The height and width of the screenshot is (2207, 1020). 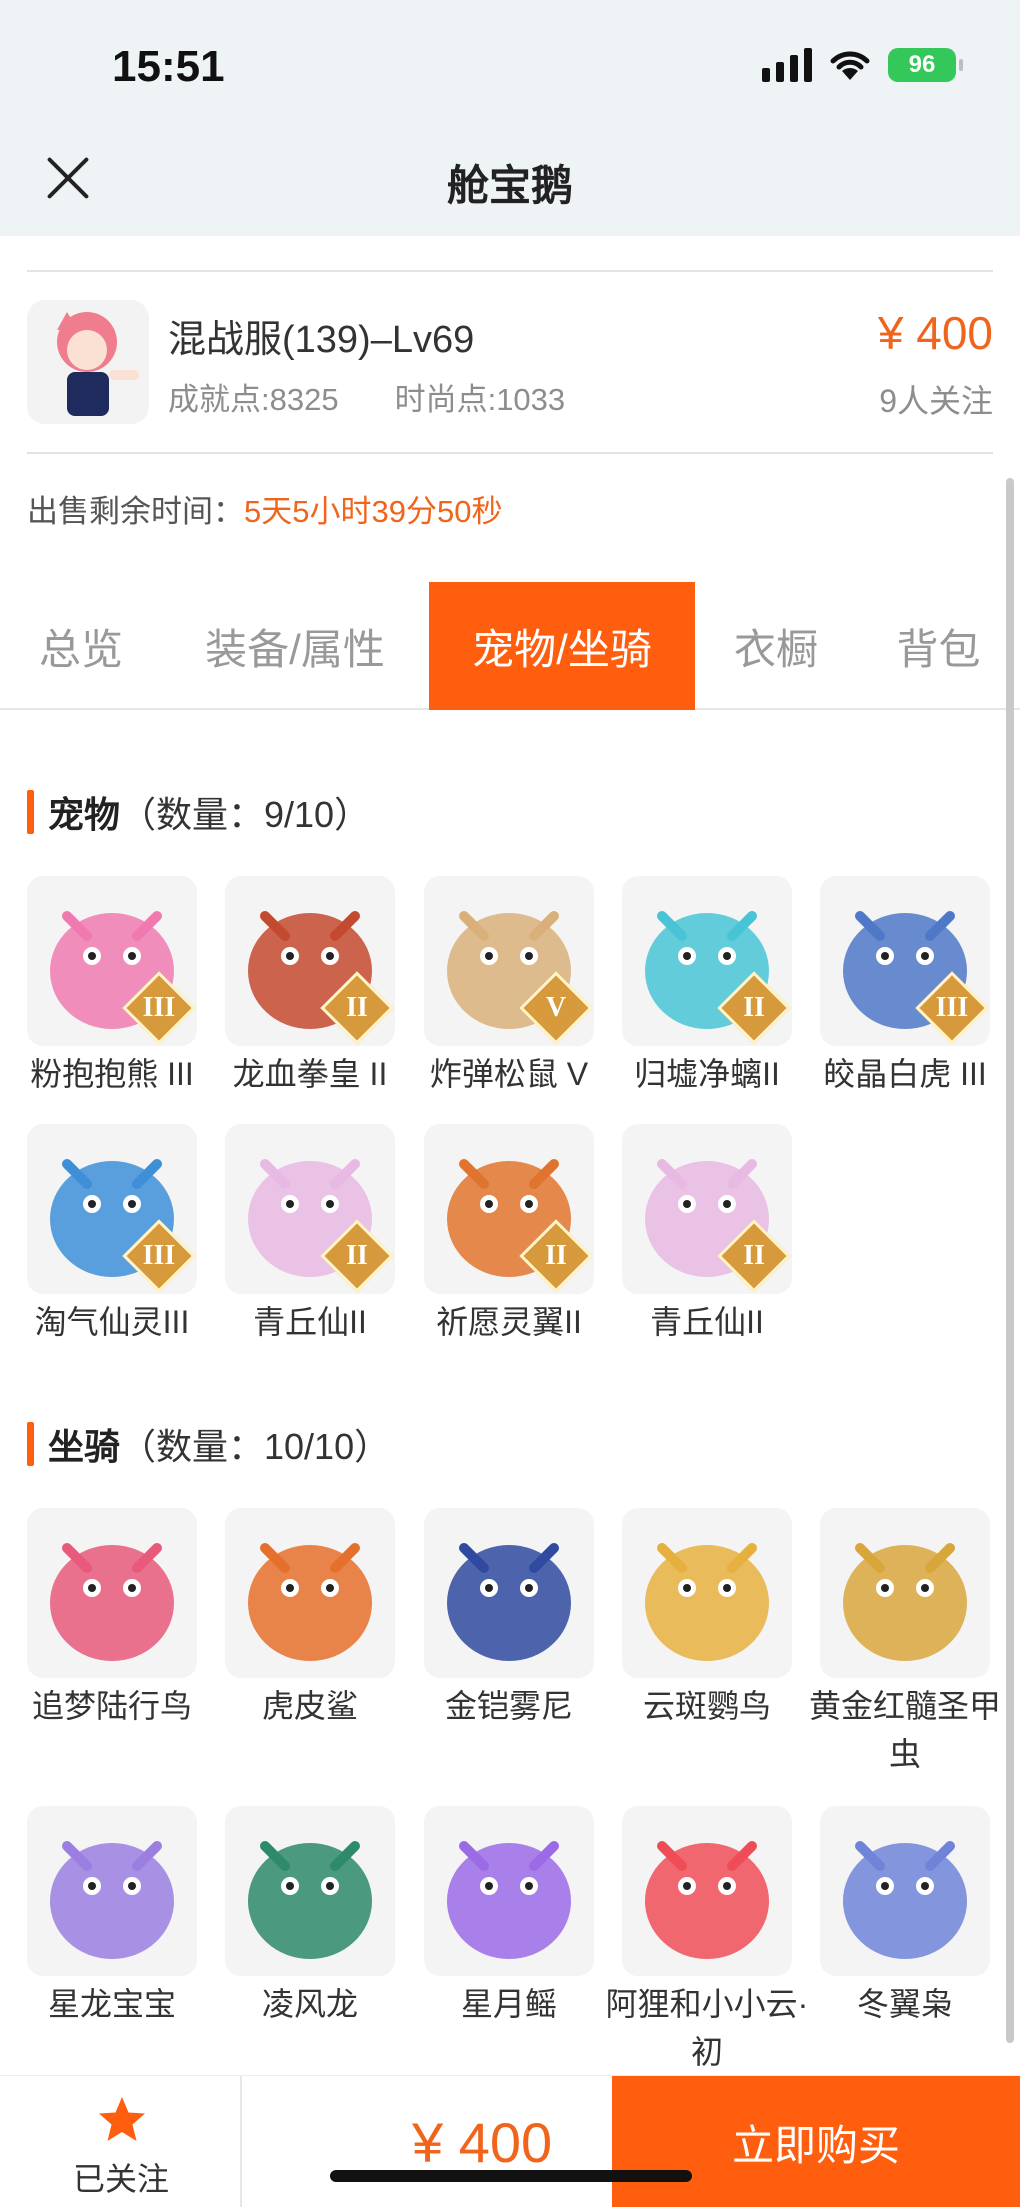 I want to click on list-item: 云斑鹦鸟, so click(x=707, y=1619).